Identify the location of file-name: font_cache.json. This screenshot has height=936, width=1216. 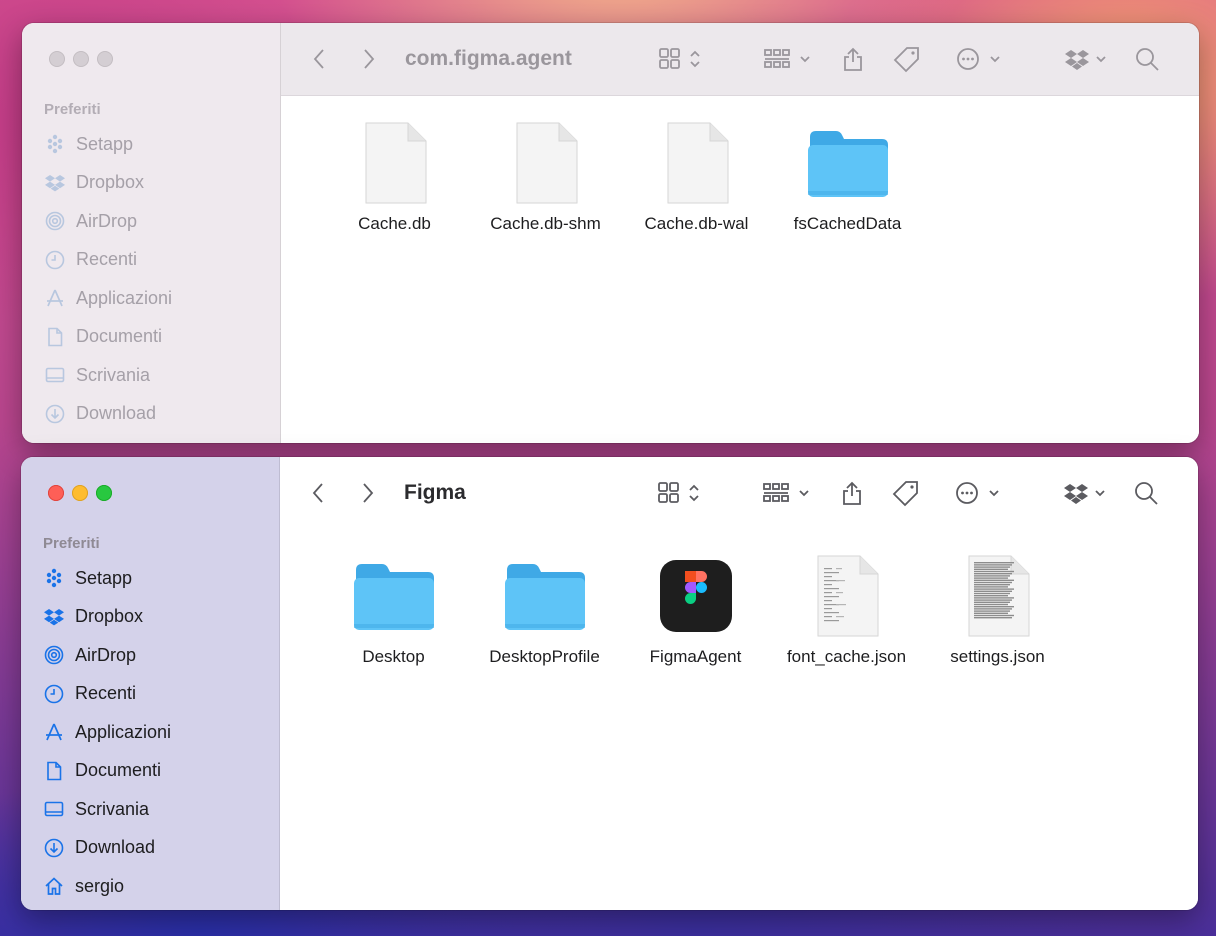
(846, 656).